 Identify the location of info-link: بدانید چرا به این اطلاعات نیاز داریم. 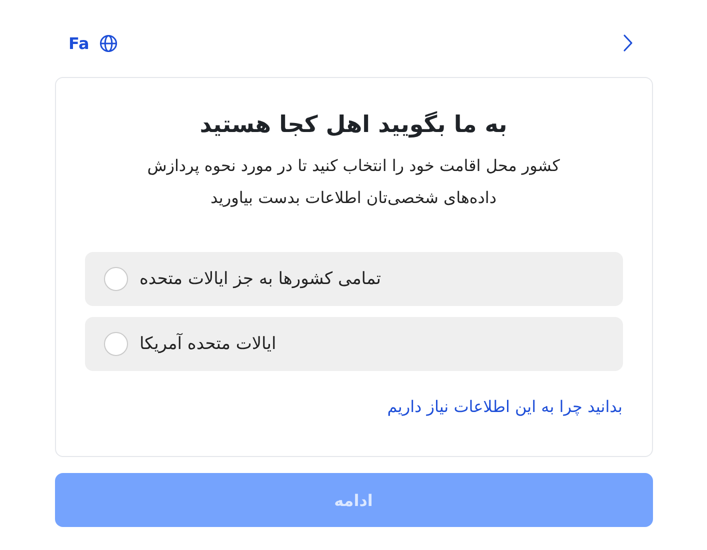
(504, 406).